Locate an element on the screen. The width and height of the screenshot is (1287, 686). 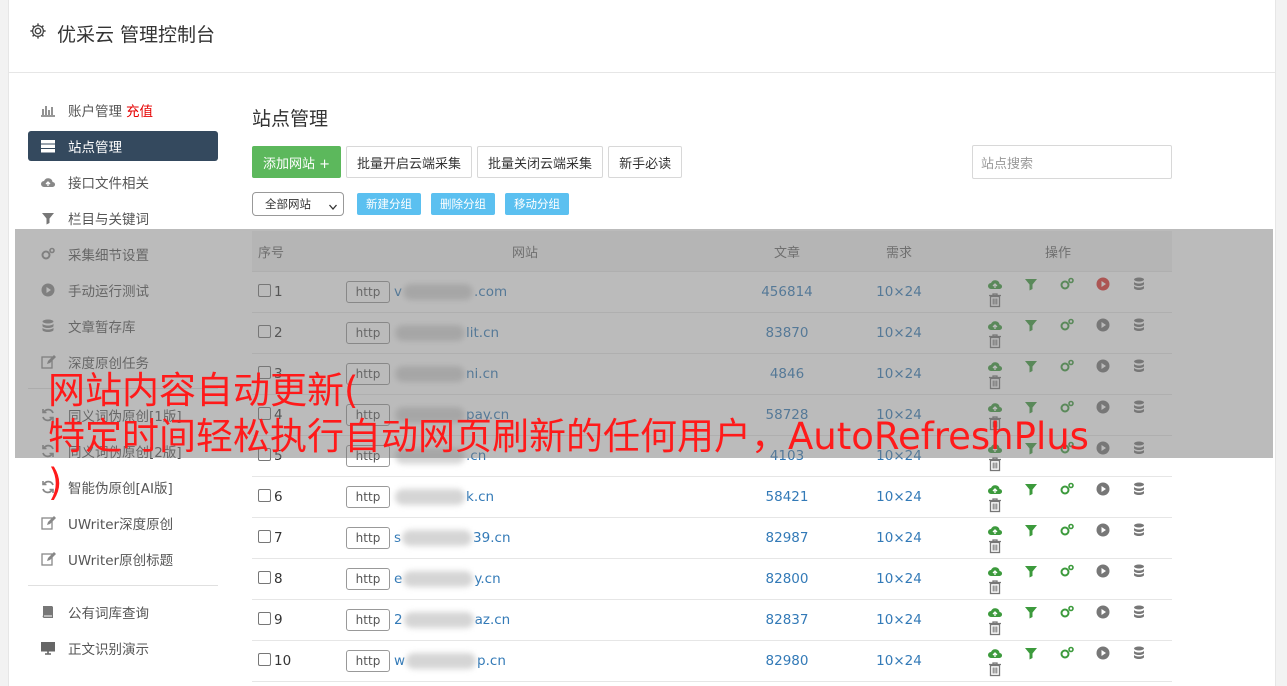
row-number-cell: 9 is located at coordinates (290, 620).